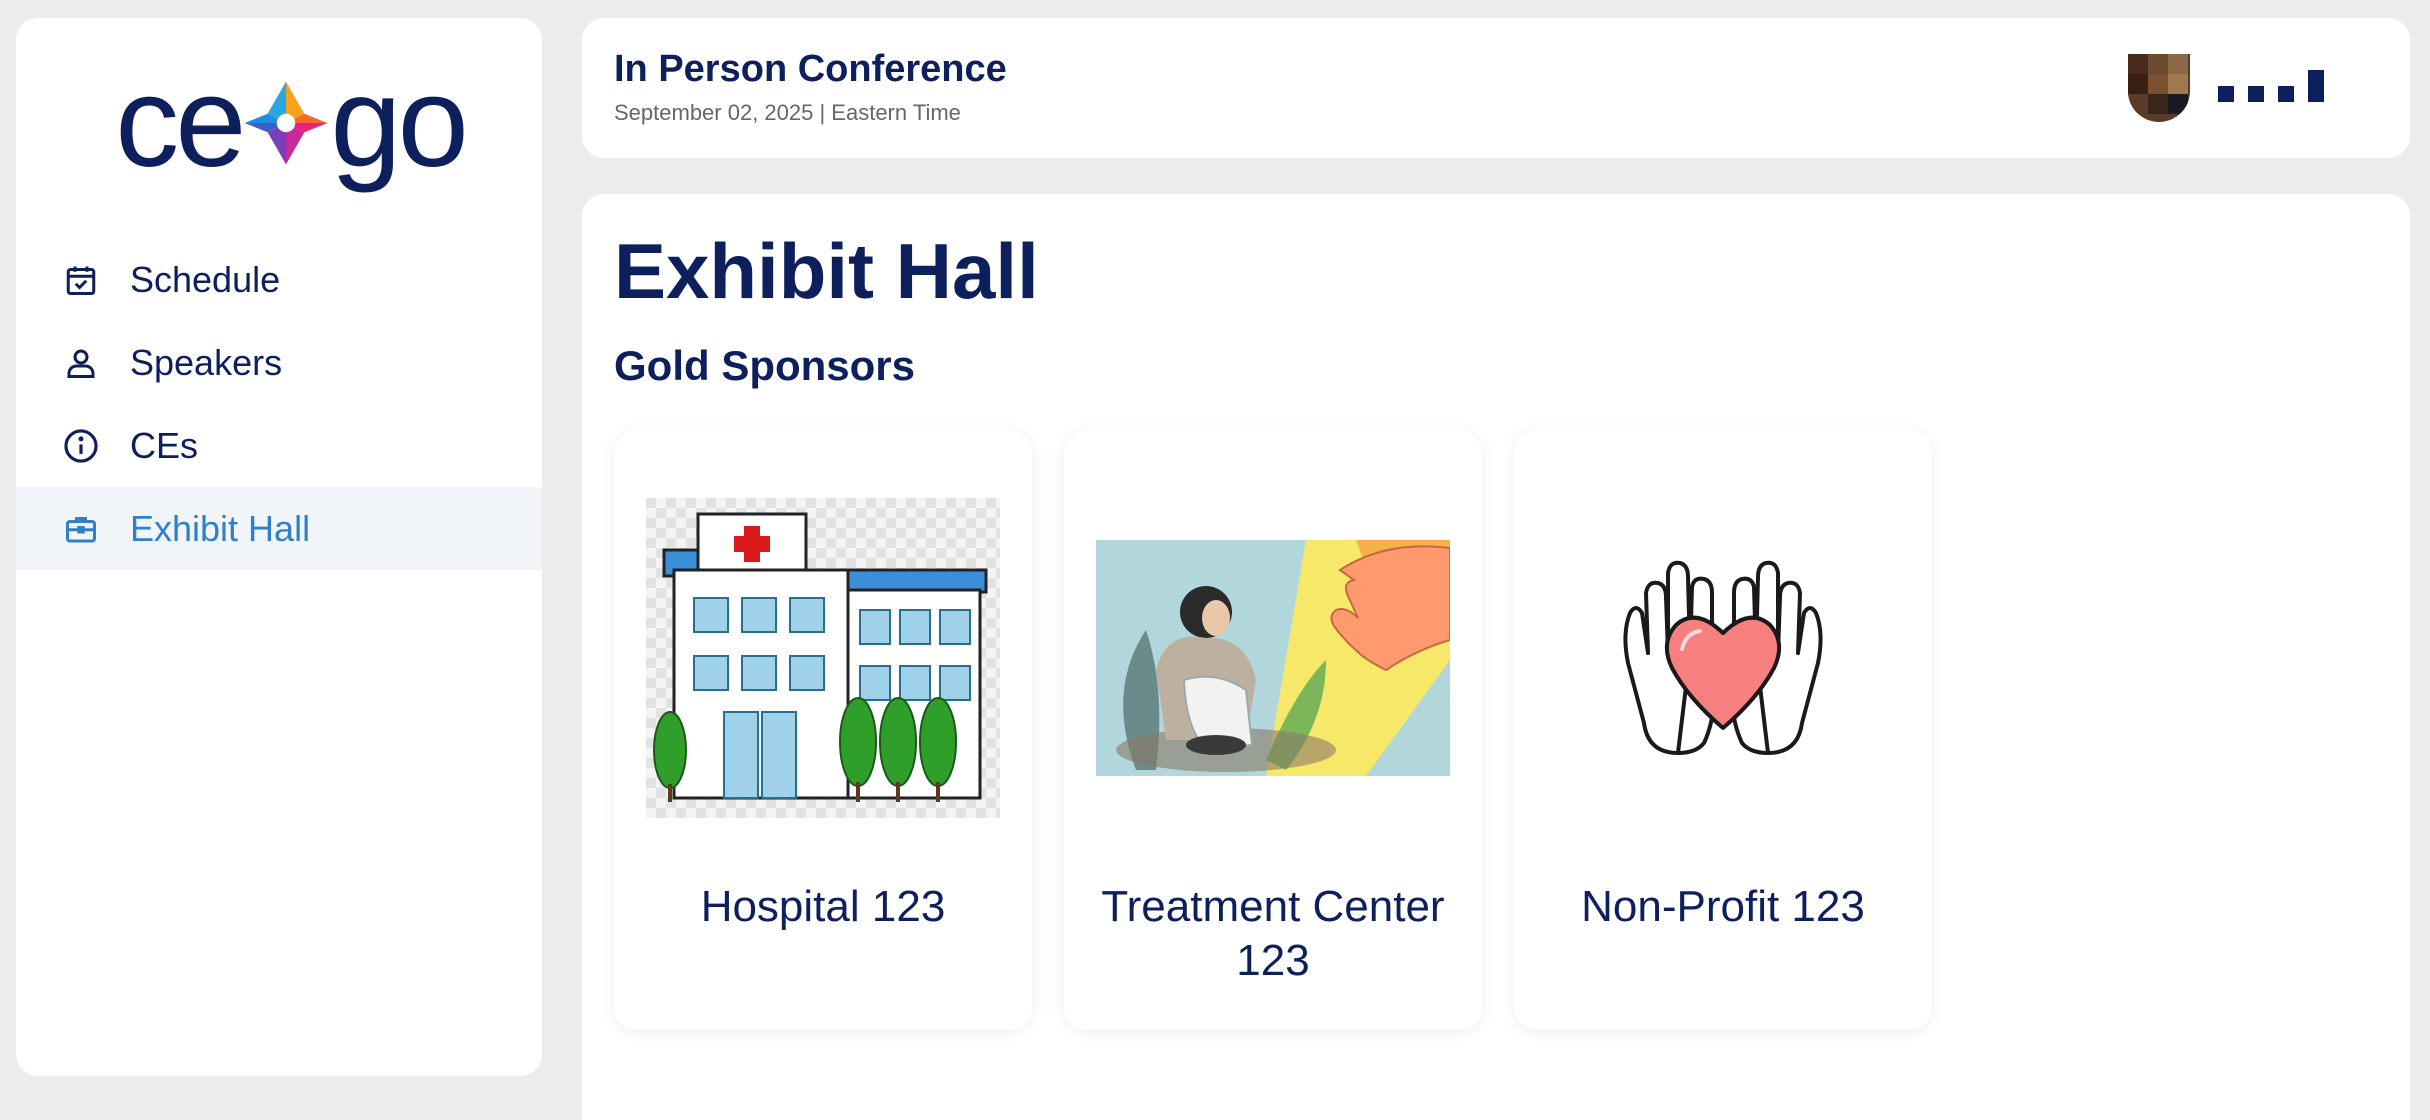 This screenshot has width=2430, height=1120. I want to click on exhibit-hall-title: Exhibit Hall, so click(826, 271).